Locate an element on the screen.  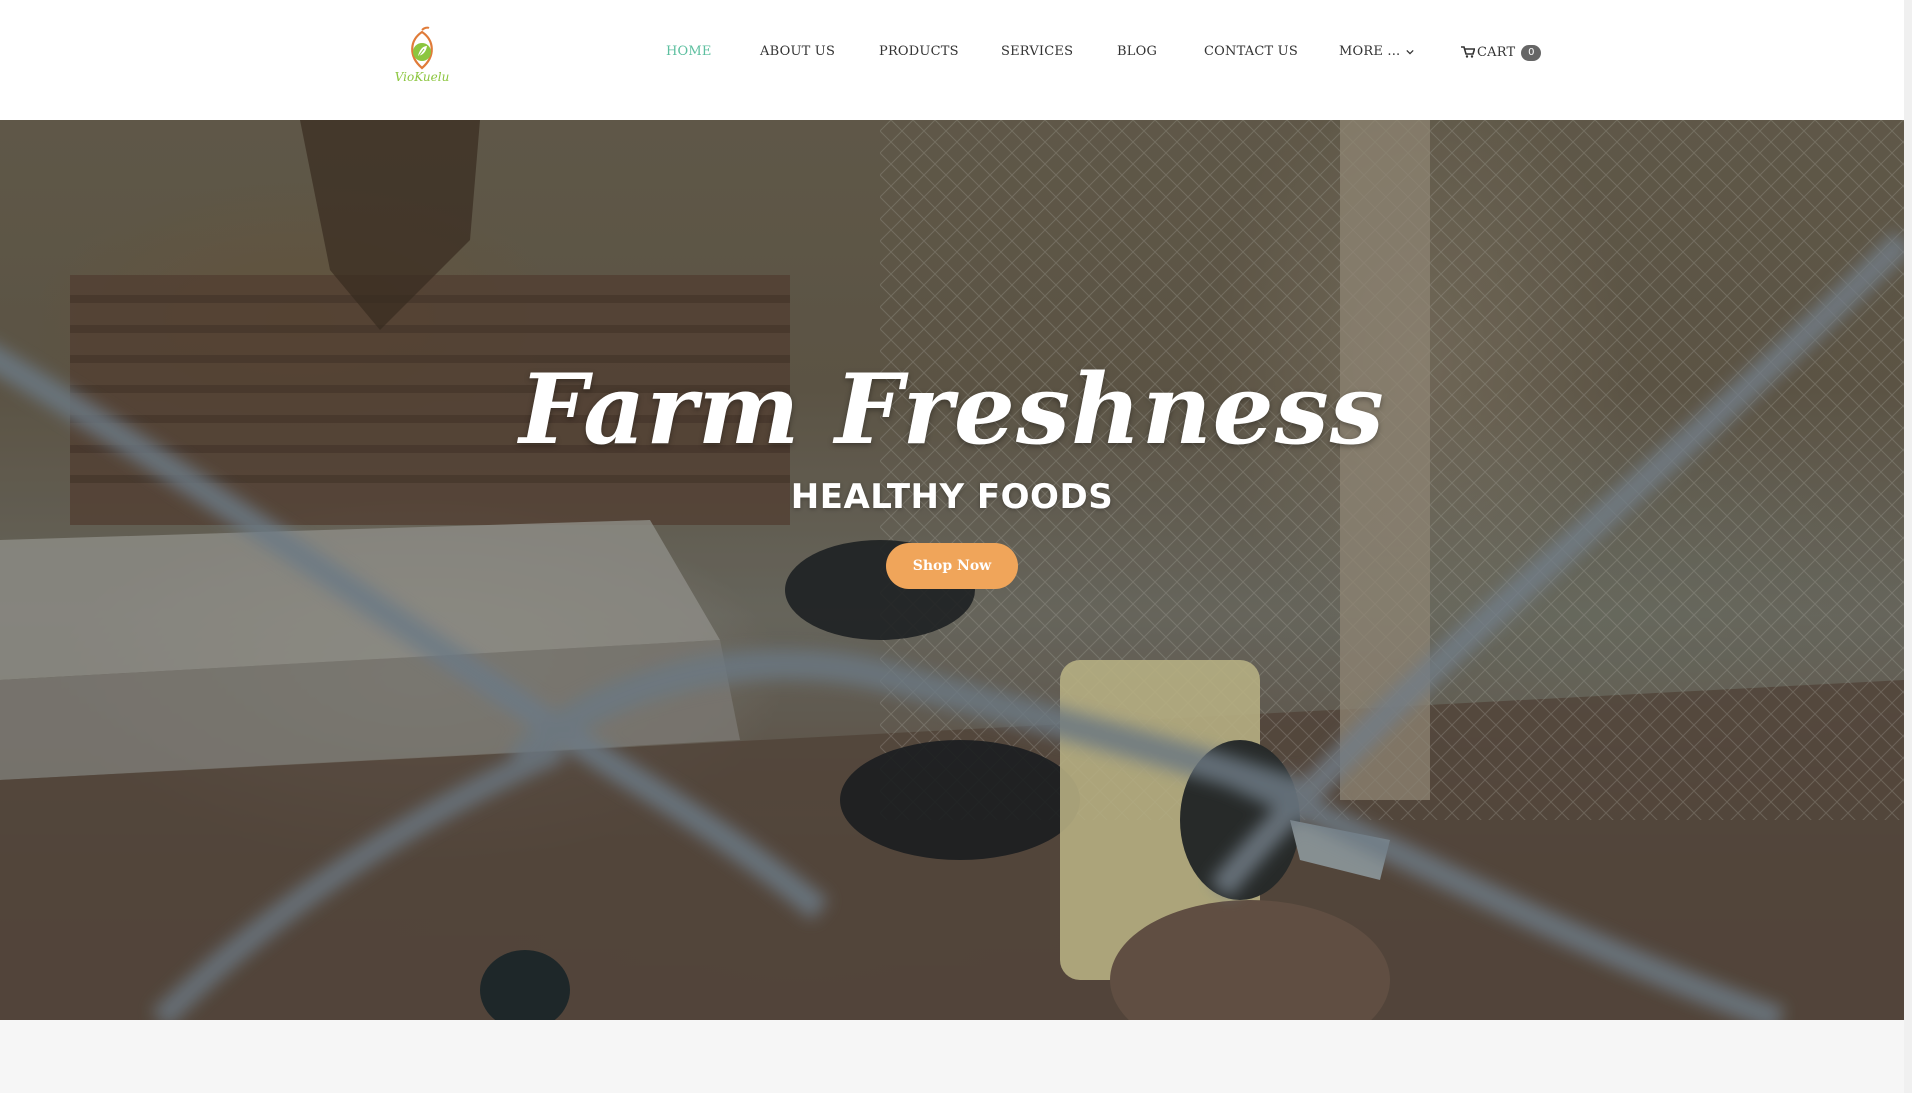
hero-title: Farm Freshness is located at coordinates (952, 409).